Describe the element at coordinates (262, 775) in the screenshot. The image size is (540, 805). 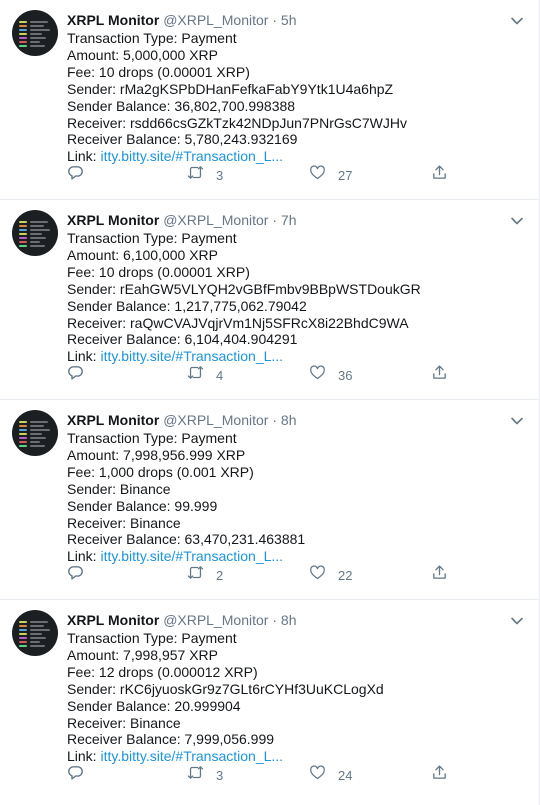
I see `tweet-actions: 3 24` at that location.